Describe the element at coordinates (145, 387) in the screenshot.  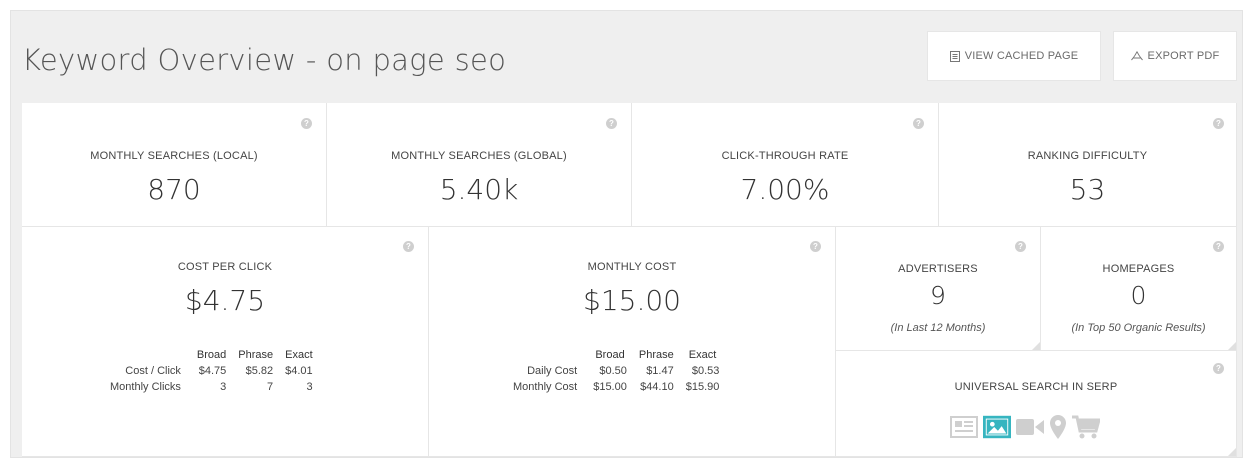
I see `row-label: Monthly Clicks` at that location.